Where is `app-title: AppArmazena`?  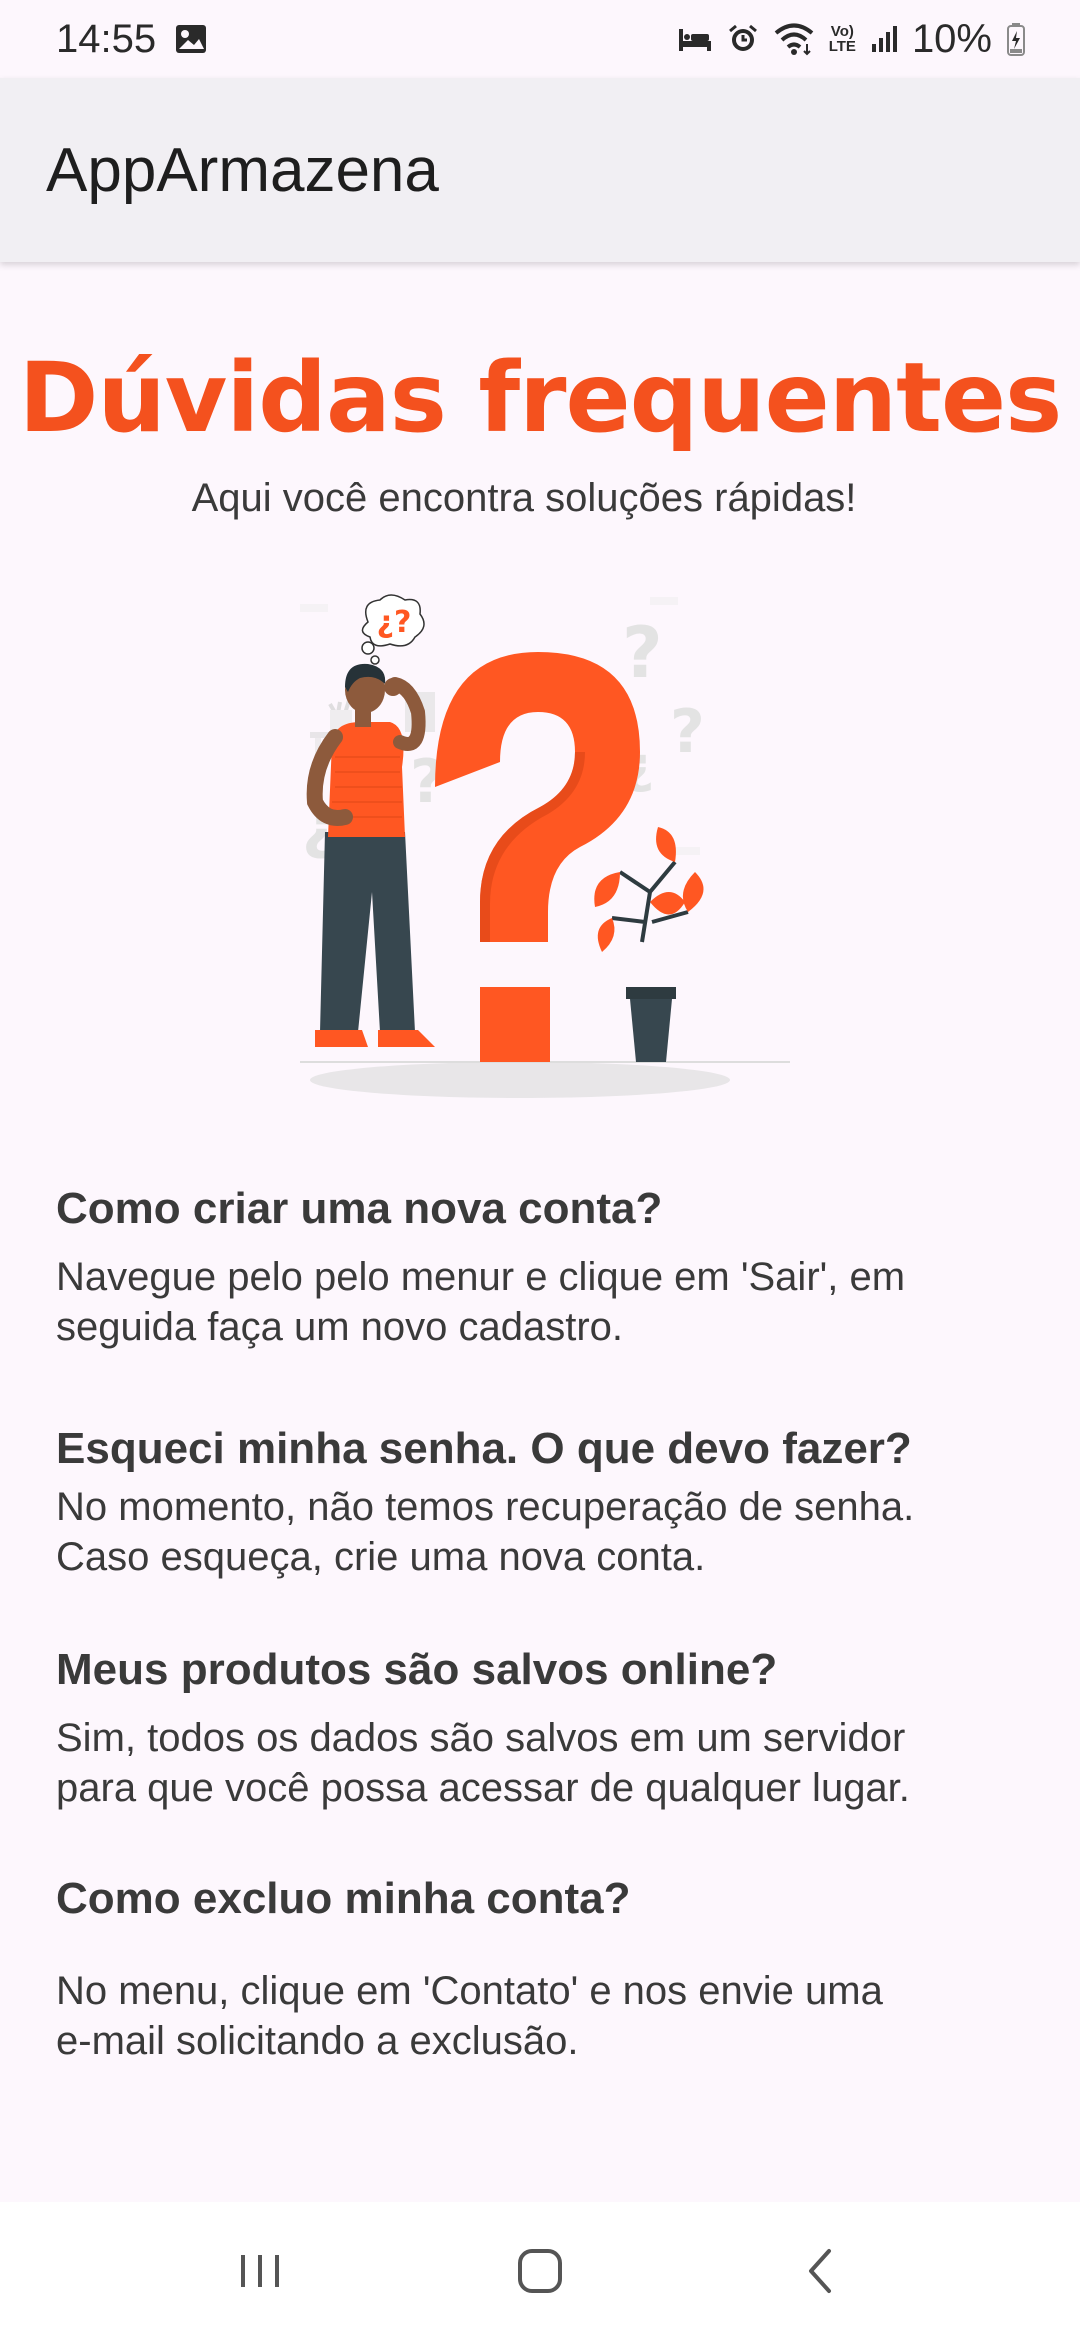 app-title: AppArmazena is located at coordinates (242, 170).